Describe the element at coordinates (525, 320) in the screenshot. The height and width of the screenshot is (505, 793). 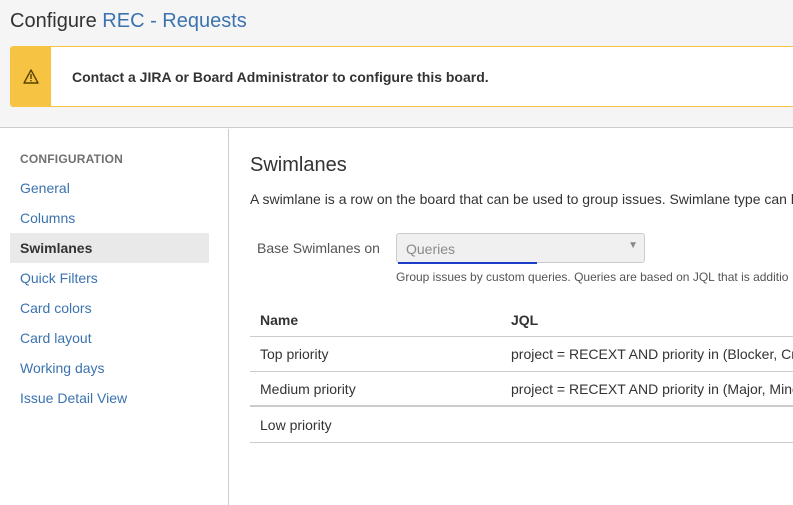
I see `column-header-jql: JQL` at that location.